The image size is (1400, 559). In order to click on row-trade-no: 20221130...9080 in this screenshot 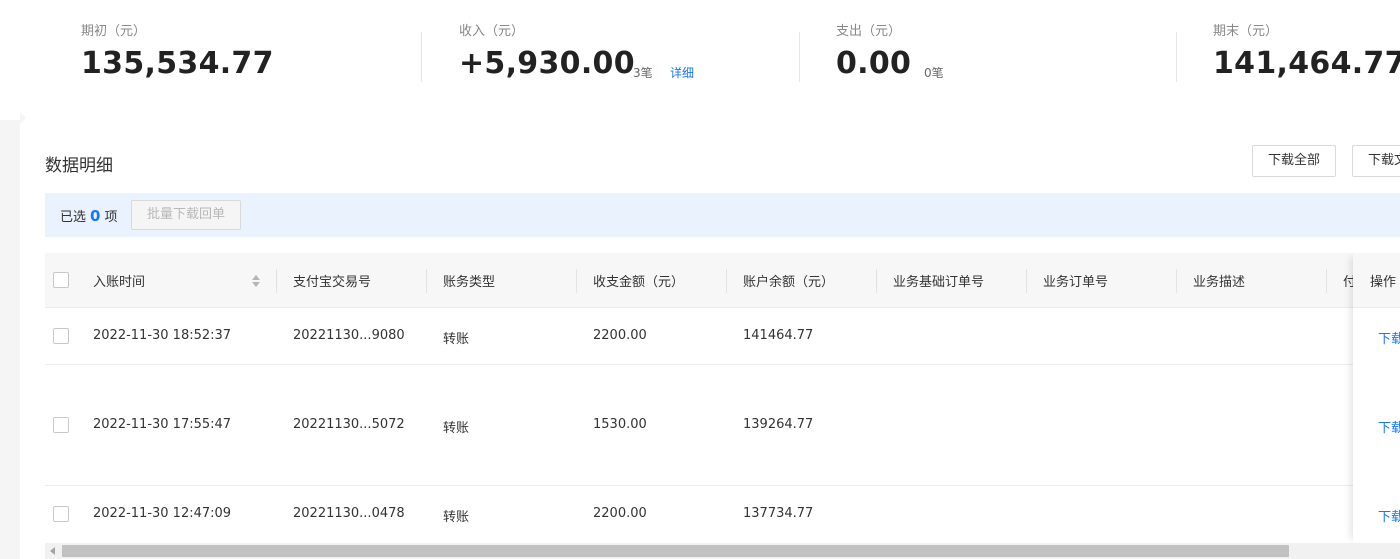, I will do `click(349, 335)`.